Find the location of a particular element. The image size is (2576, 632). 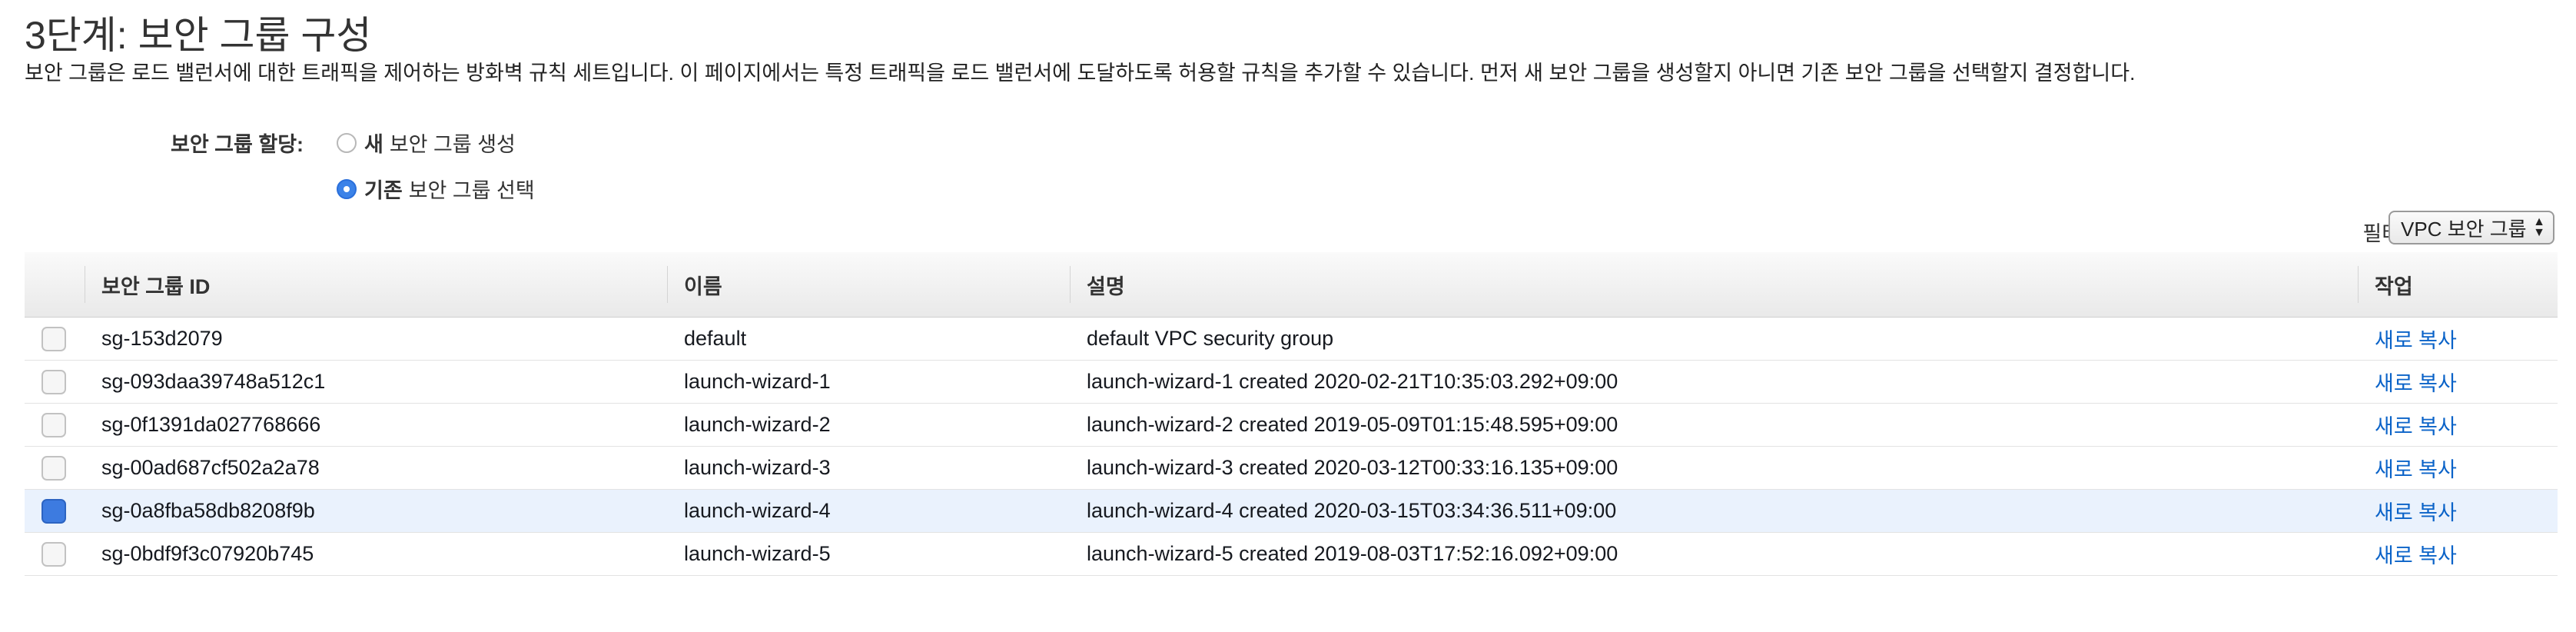

sg-id-cell: sg-0bdf9f3c07920b745 is located at coordinates (376, 554).